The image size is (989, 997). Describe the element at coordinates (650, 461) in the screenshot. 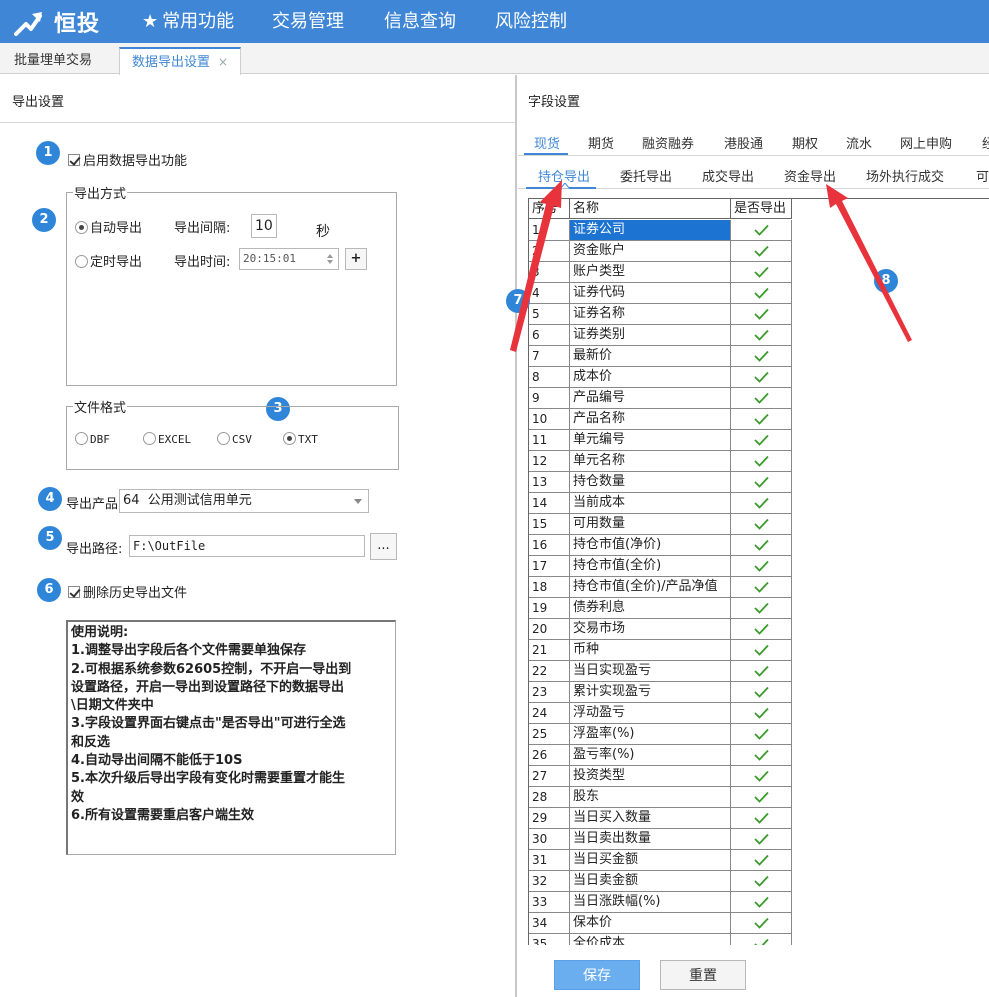

I see `field-name-cell: 单元名称` at that location.